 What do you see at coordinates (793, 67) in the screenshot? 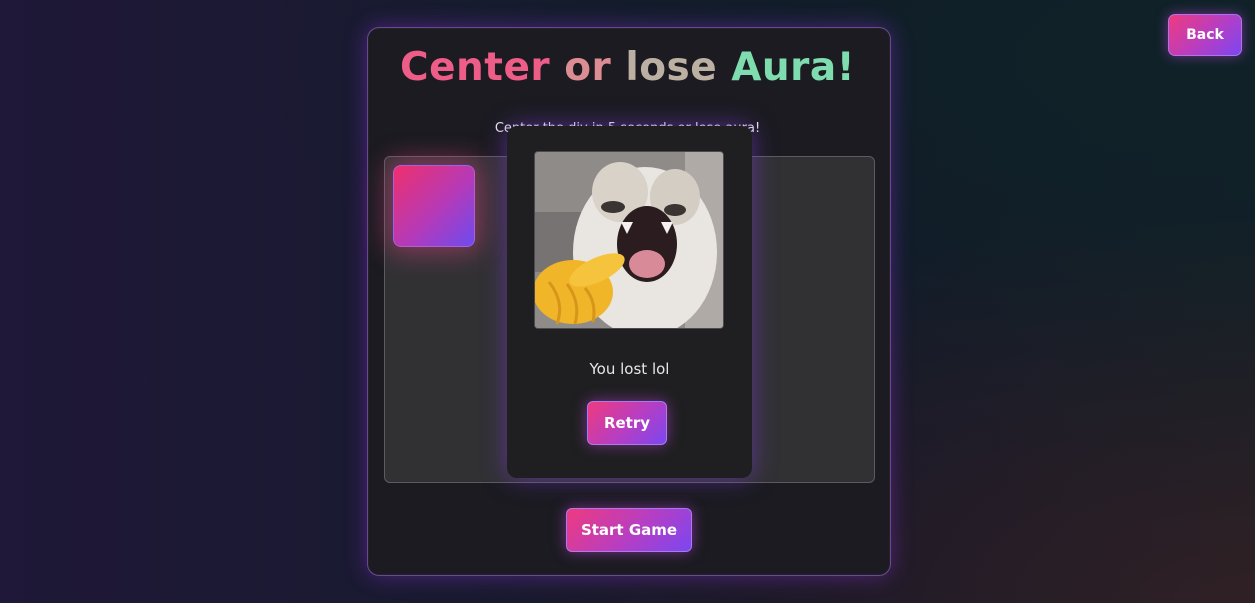
I see `title-word-aura: Aura!` at bounding box center [793, 67].